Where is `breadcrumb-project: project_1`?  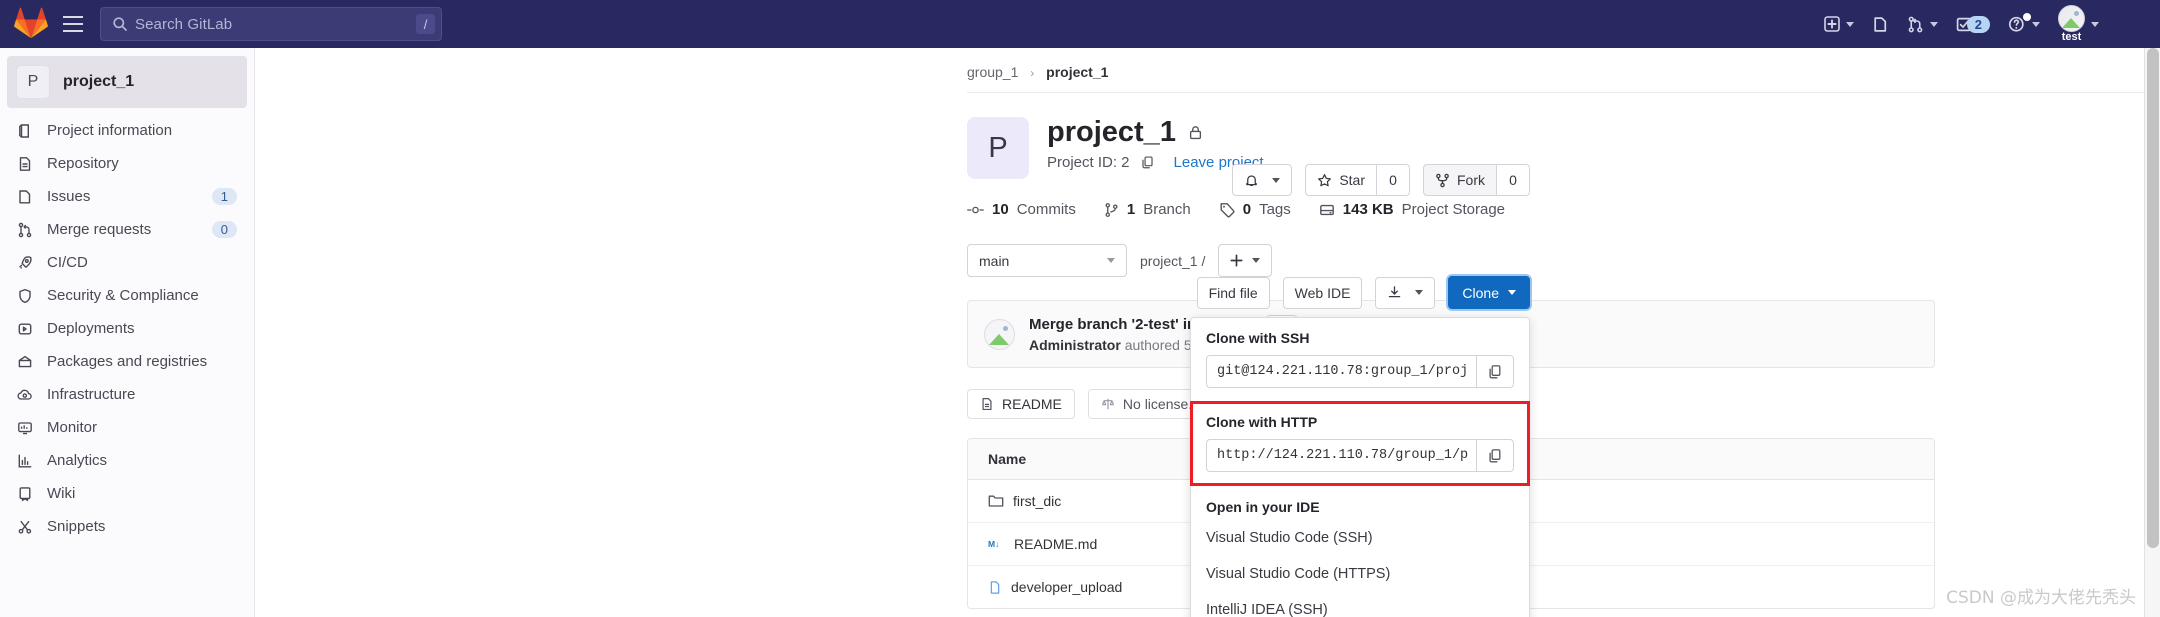
breadcrumb-project: project_1 is located at coordinates (1077, 72).